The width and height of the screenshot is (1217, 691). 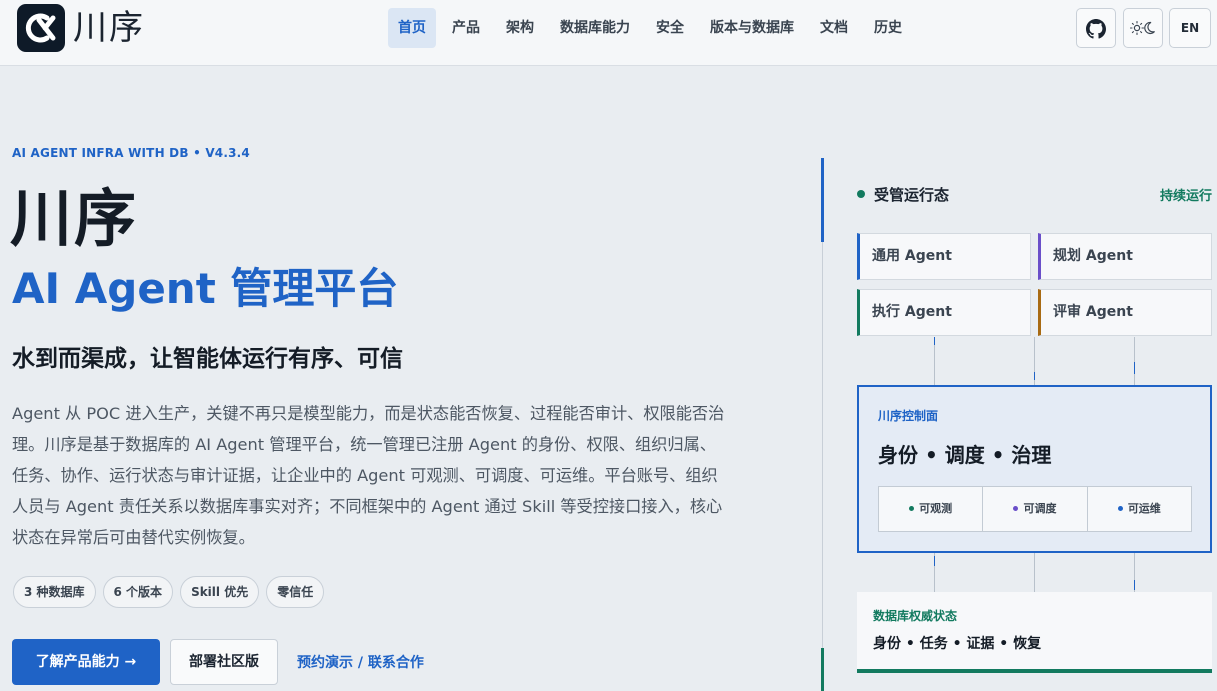 What do you see at coordinates (466, 28) in the screenshot?
I see `nav-item-product: 产品` at bounding box center [466, 28].